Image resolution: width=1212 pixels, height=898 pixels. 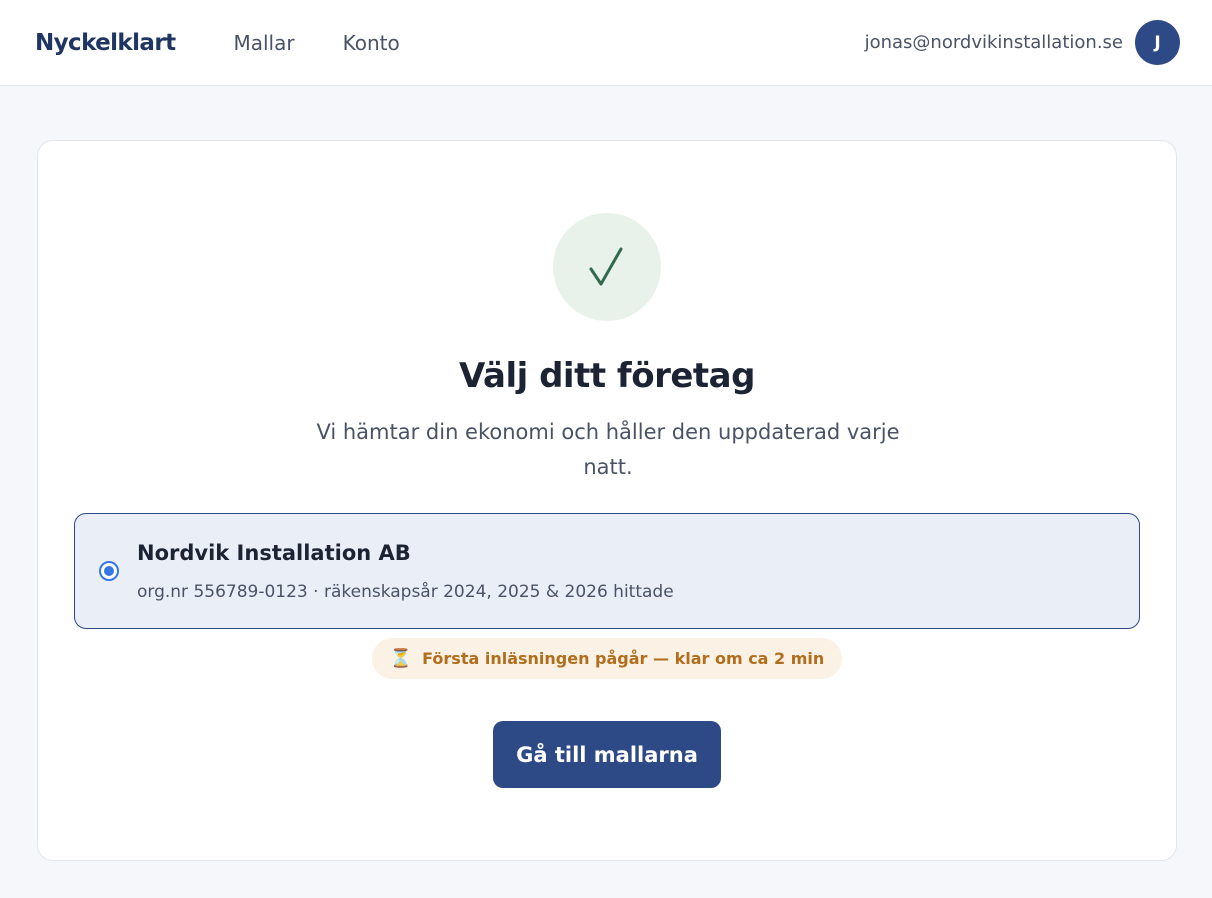 I want to click on hourglass-icon: ⏳, so click(x=401, y=658).